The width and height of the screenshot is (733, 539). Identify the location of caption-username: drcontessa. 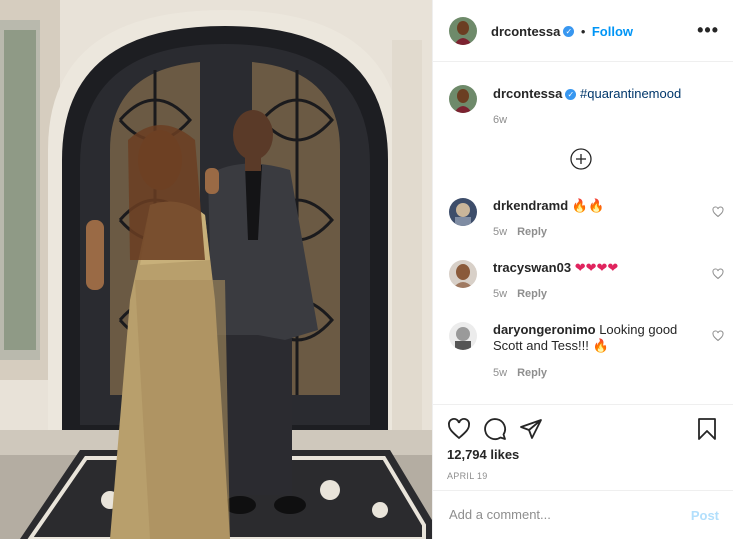
(527, 93).